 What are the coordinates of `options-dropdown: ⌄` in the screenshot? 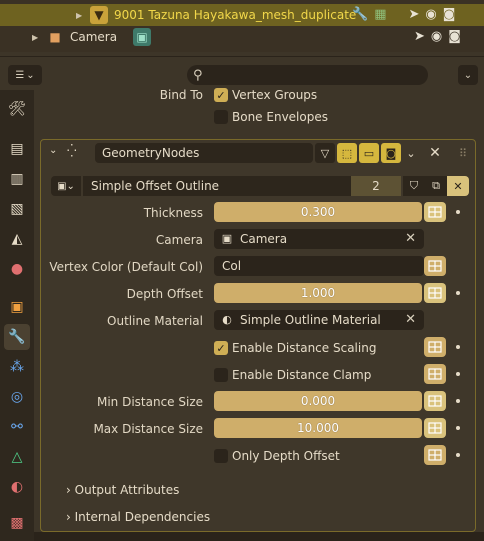 It's located at (468, 75).